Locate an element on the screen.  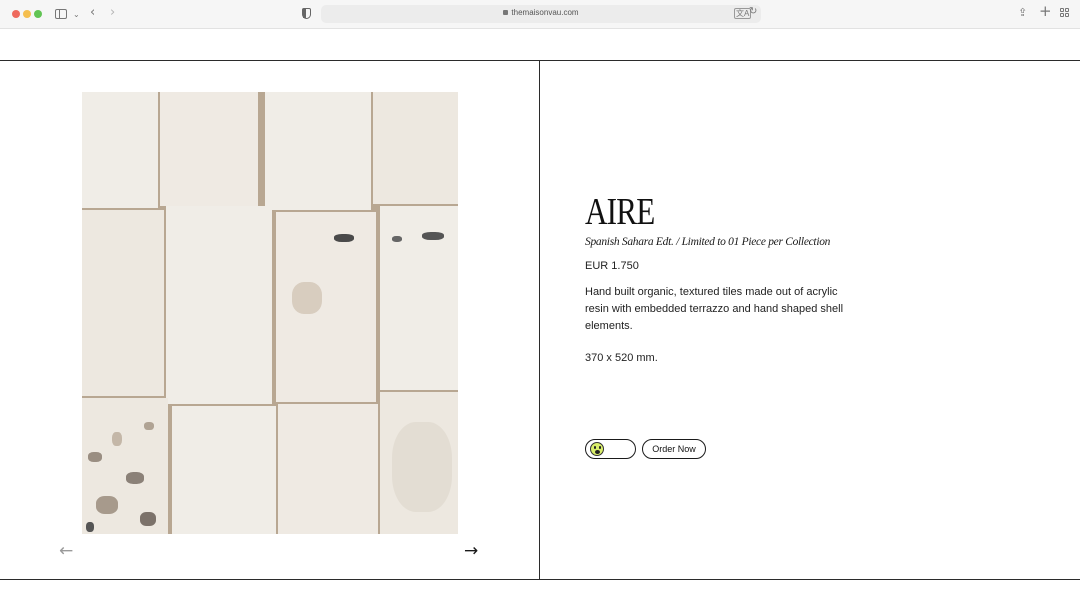
product-dimensions: 370 x 520 mm. is located at coordinates (621, 358).